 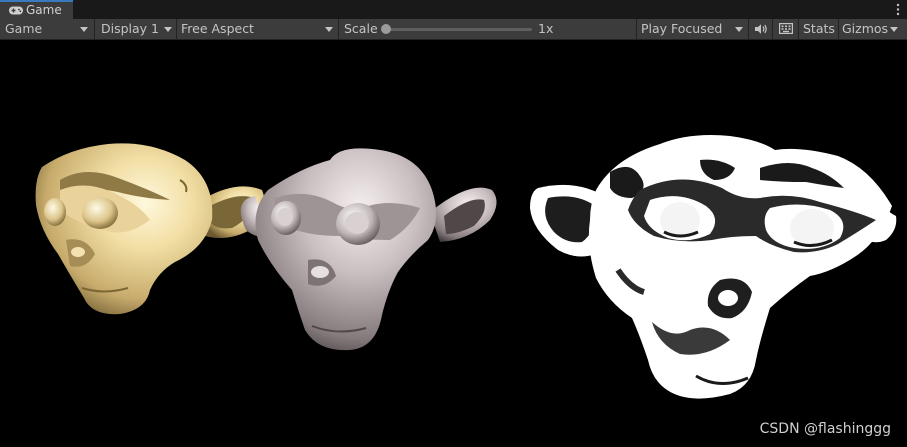 I want to click on more-options-icon, so click(x=898, y=9).